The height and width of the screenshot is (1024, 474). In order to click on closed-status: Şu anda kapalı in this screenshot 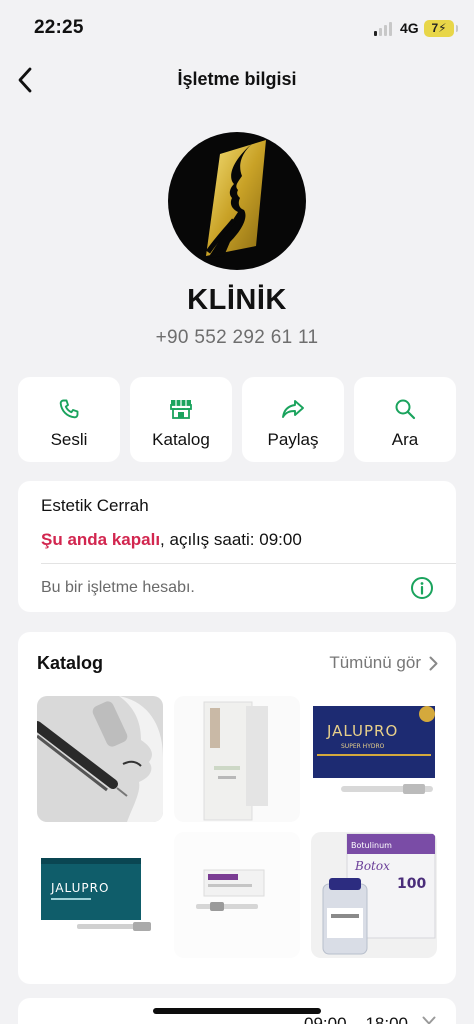, I will do `click(101, 539)`.